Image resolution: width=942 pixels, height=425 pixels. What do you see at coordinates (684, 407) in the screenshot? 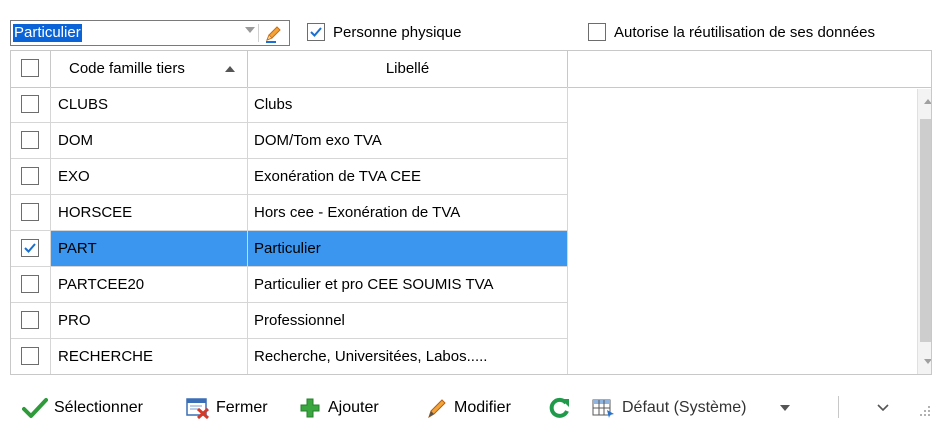
I see `view-label: Défaut (Système)` at bounding box center [684, 407].